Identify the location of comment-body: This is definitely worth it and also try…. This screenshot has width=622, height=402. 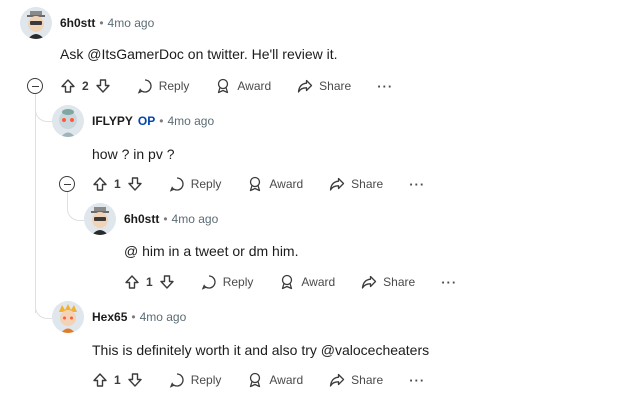
(261, 350).